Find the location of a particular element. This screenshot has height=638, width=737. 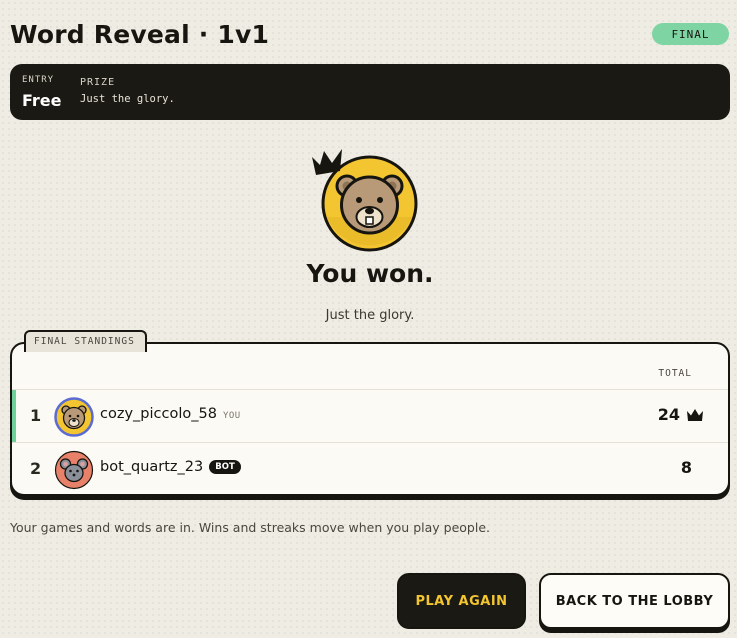

player-score: 8 is located at coordinates (686, 467).